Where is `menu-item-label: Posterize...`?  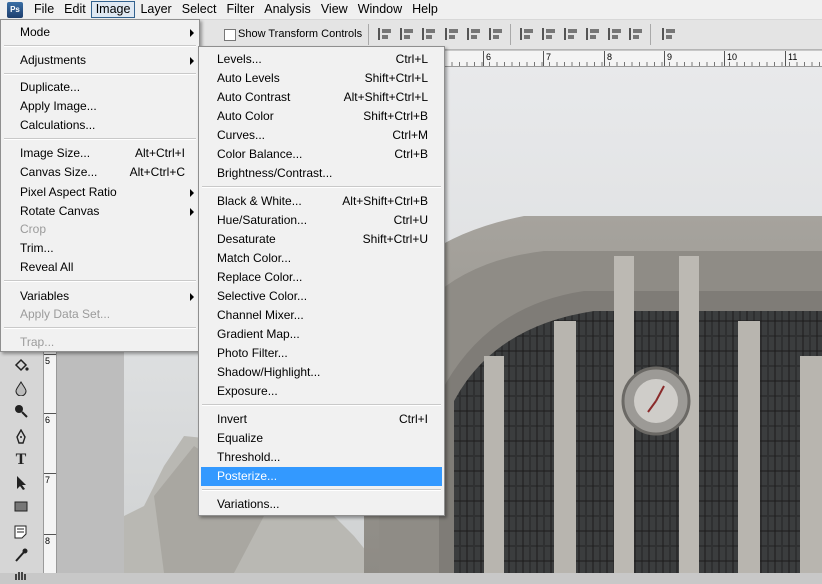 menu-item-label: Posterize... is located at coordinates (247, 476).